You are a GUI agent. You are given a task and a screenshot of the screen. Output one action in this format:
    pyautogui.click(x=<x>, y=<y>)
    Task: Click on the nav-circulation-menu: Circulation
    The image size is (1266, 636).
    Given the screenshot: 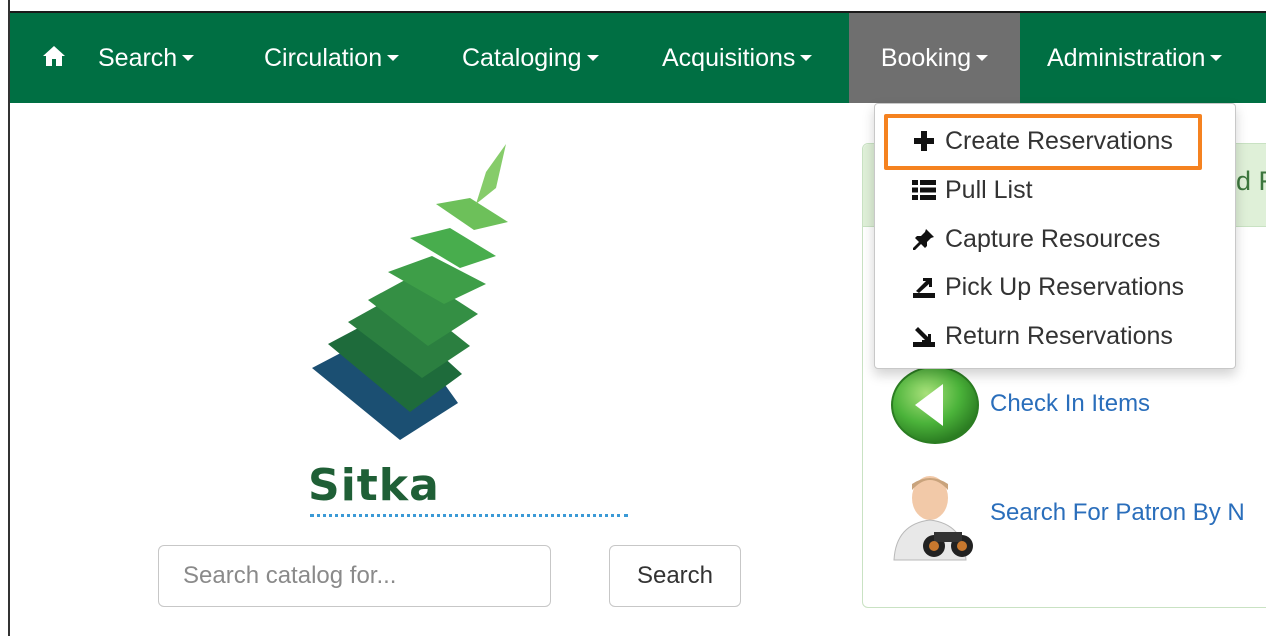 What is the action you would take?
    pyautogui.click(x=363, y=58)
    